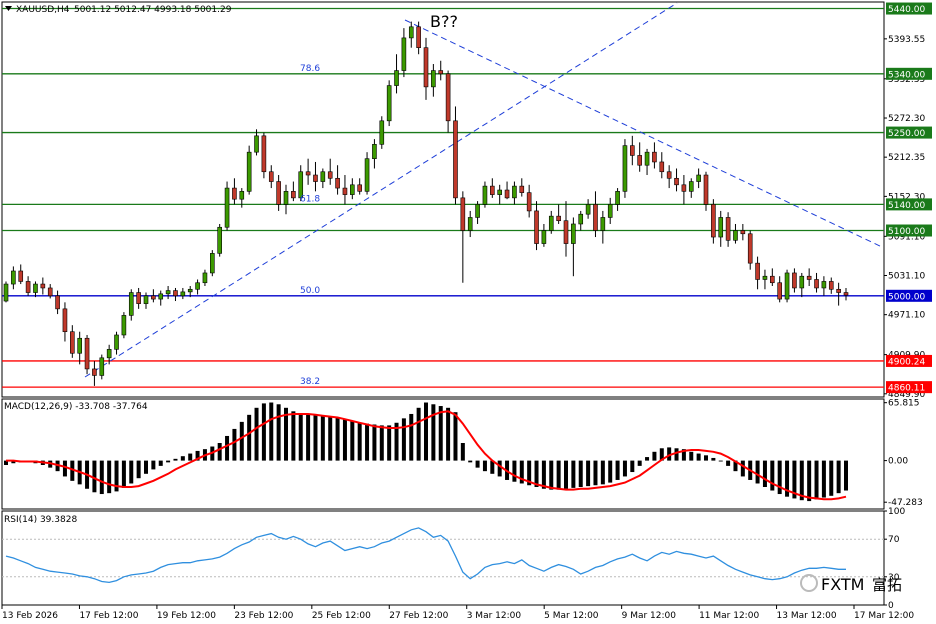  I want to click on macd-tick-label: 65.815, so click(904, 404).